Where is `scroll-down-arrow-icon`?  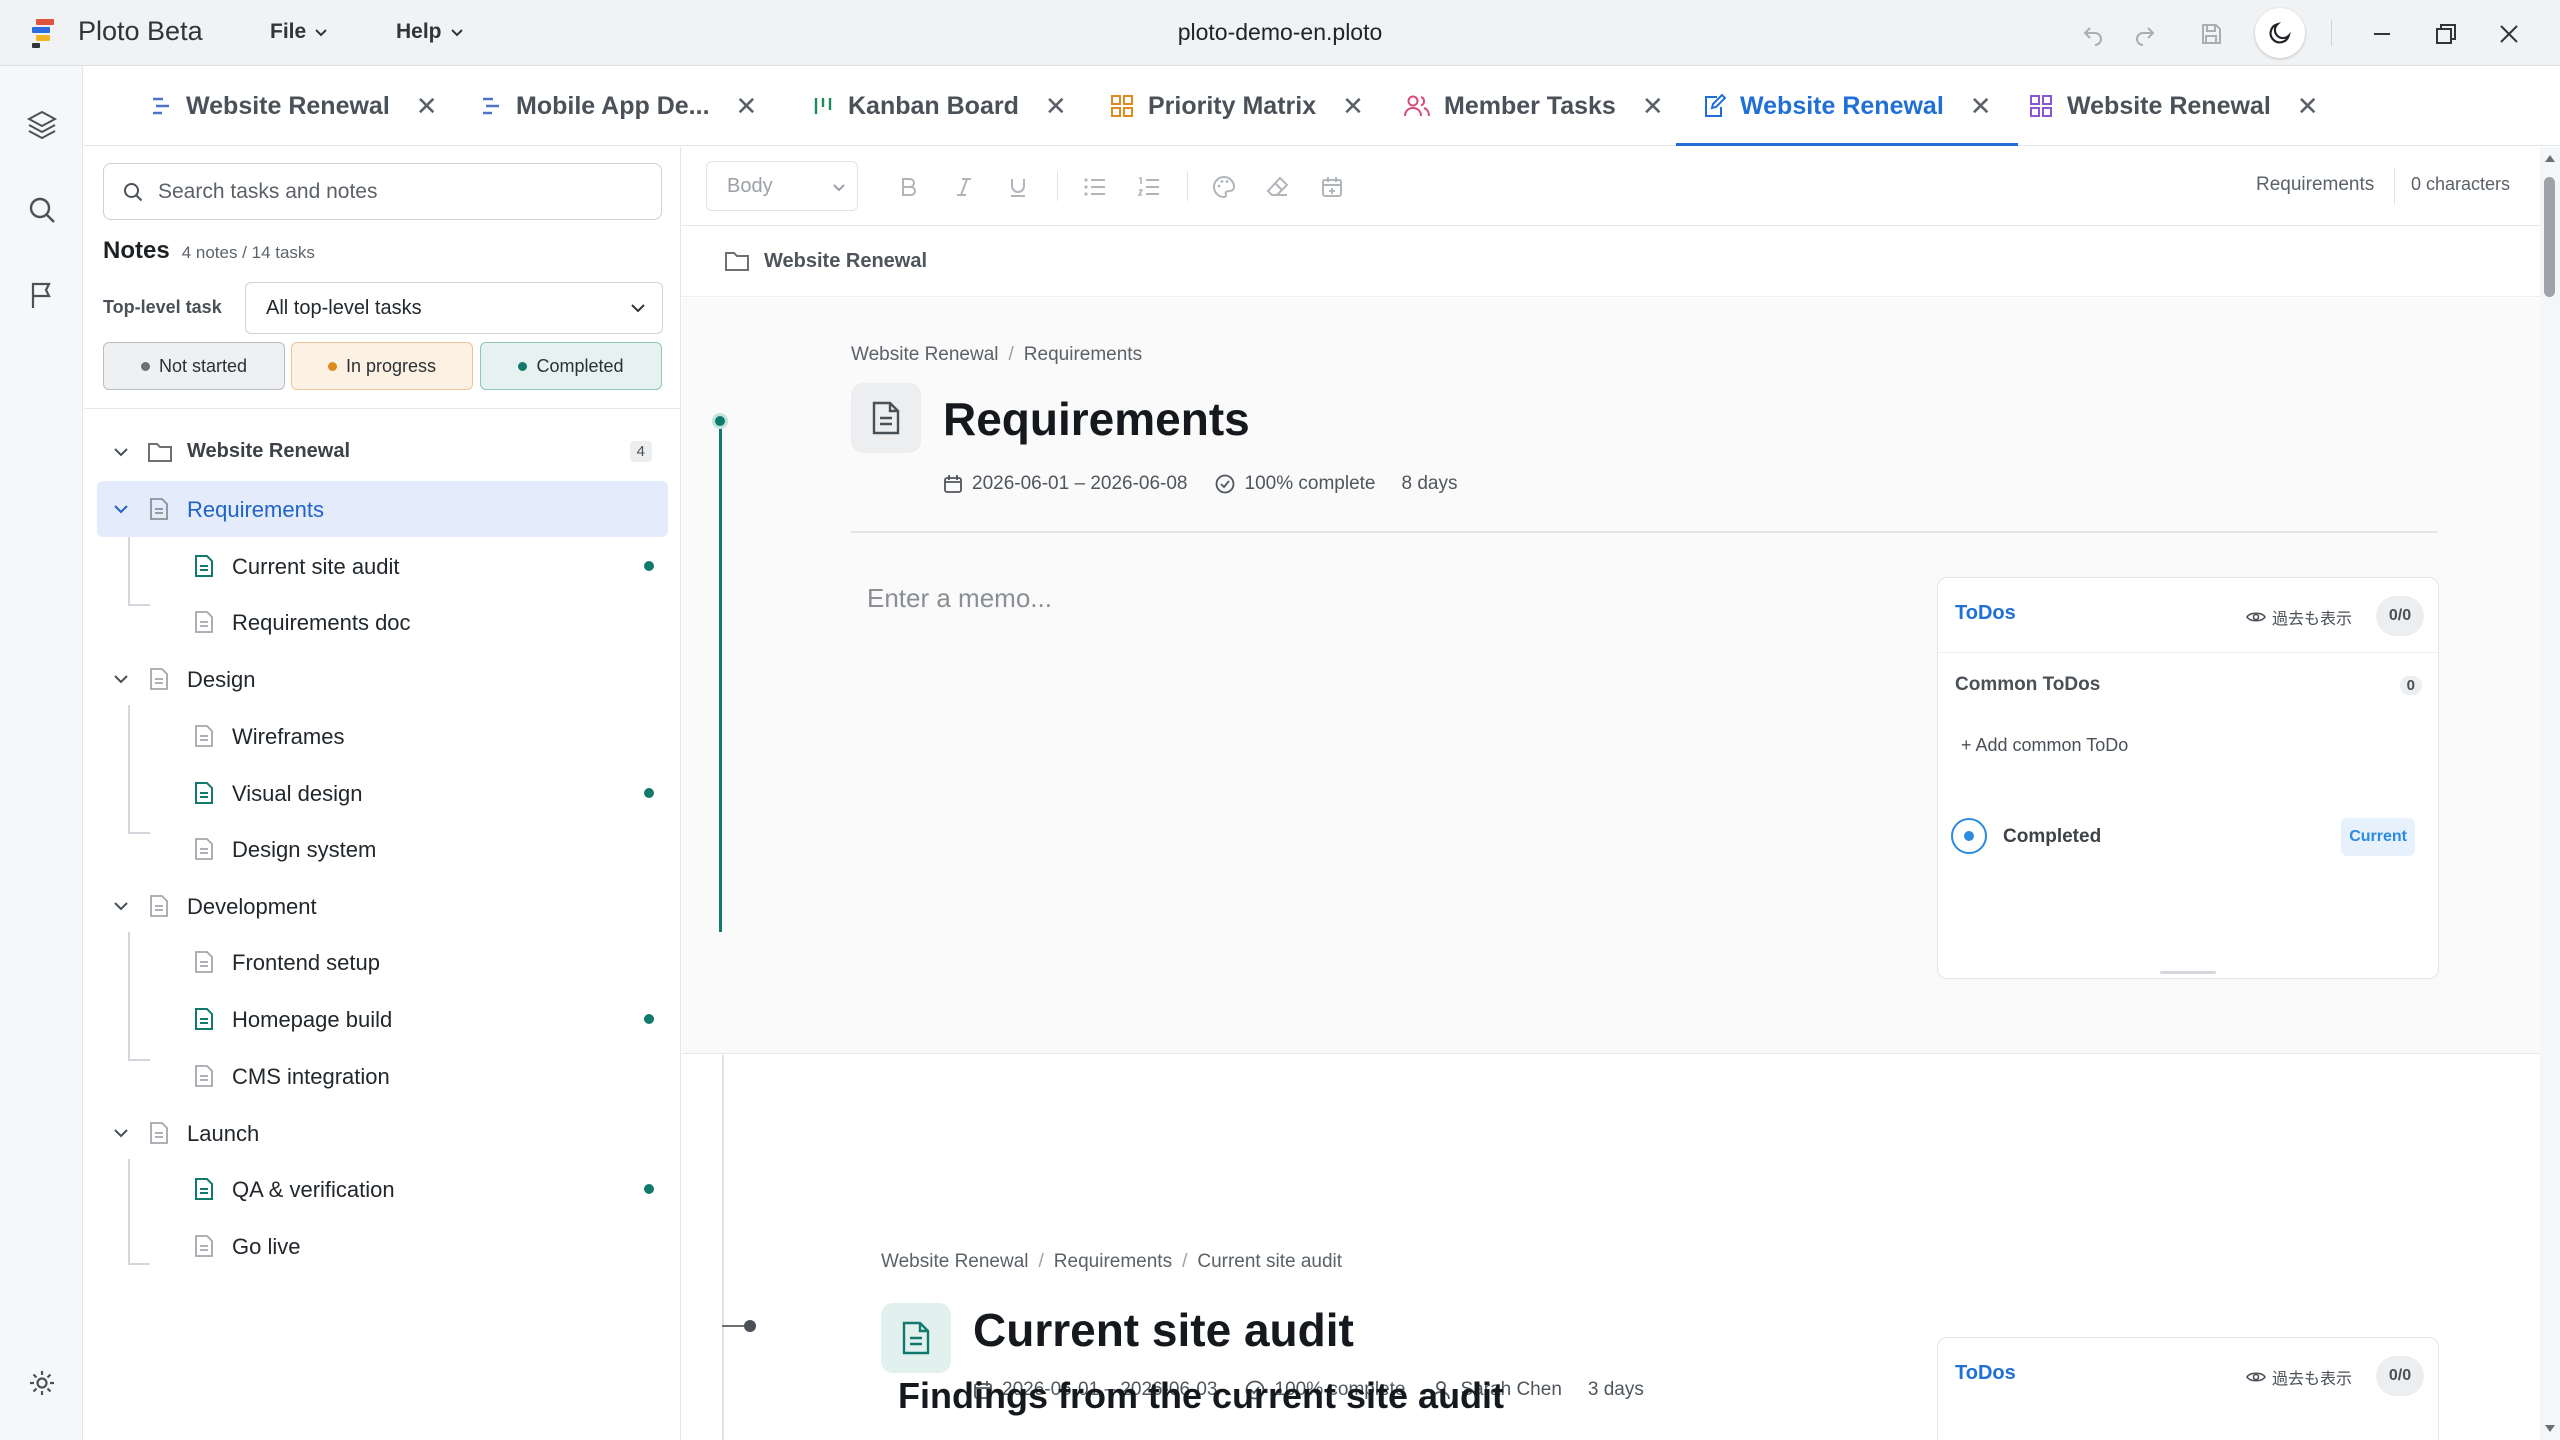 scroll-down-arrow-icon is located at coordinates (2550, 1429).